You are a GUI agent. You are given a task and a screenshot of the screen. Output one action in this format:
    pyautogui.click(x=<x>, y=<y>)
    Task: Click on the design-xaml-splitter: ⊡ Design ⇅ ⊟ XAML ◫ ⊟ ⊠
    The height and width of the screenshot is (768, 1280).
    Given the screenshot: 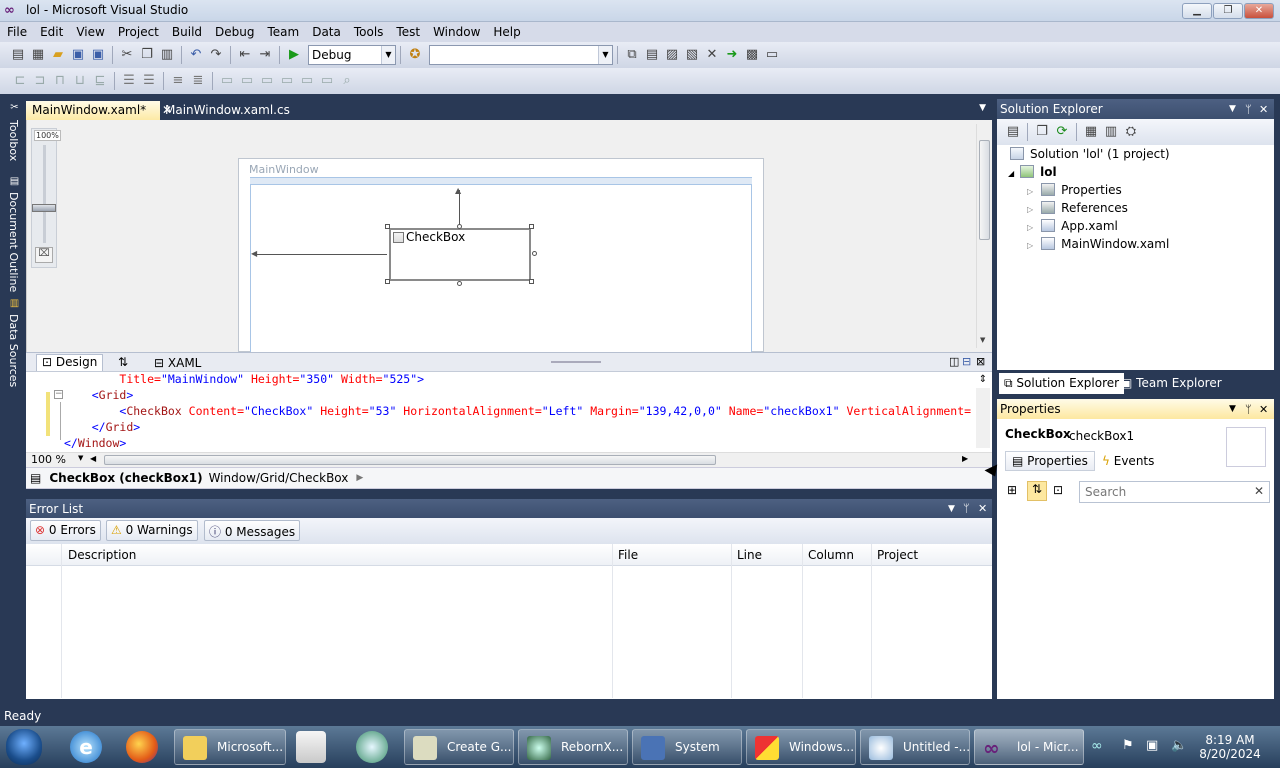 What is the action you would take?
    pyautogui.click(x=509, y=362)
    